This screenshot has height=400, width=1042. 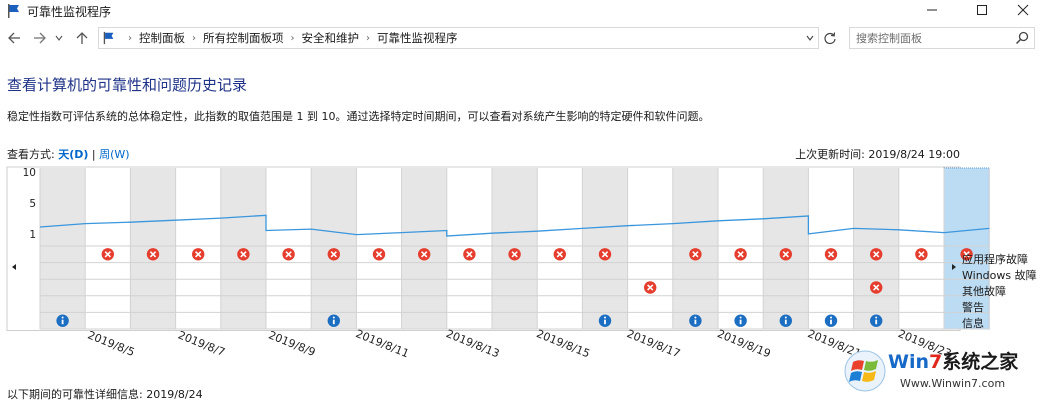 I want to click on row-label-windows-failures: Windows 故障, so click(x=999, y=275).